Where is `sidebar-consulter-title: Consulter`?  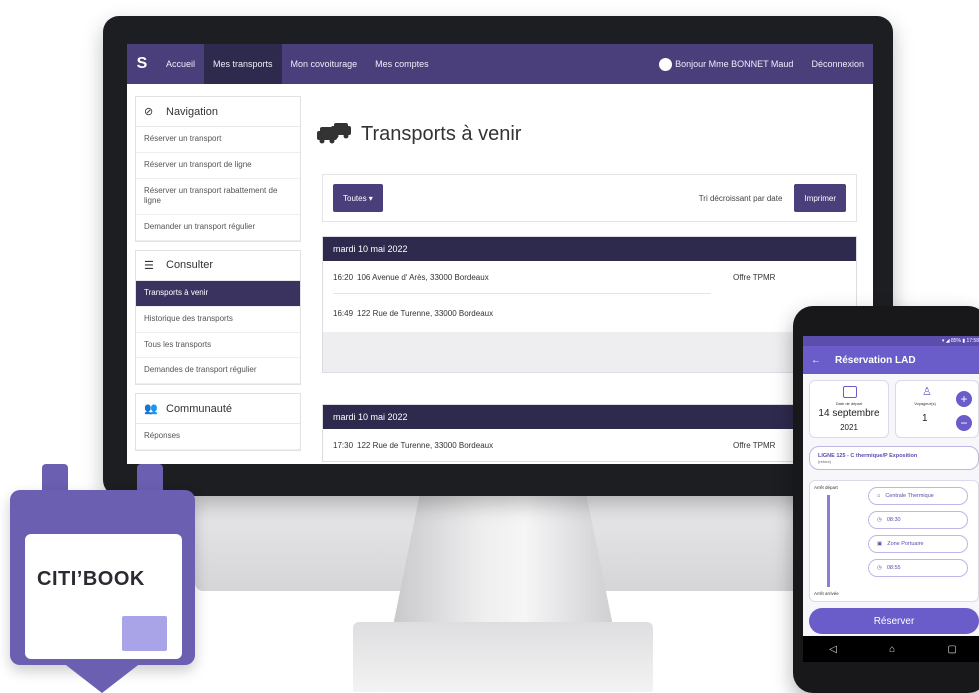 sidebar-consulter-title: Consulter is located at coordinates (190, 265).